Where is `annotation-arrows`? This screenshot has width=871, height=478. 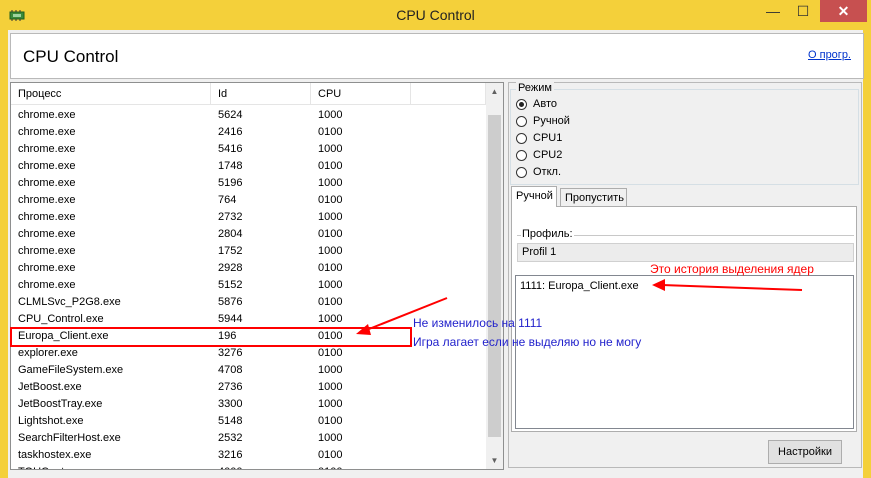
annotation-arrows is located at coordinates (579, 307).